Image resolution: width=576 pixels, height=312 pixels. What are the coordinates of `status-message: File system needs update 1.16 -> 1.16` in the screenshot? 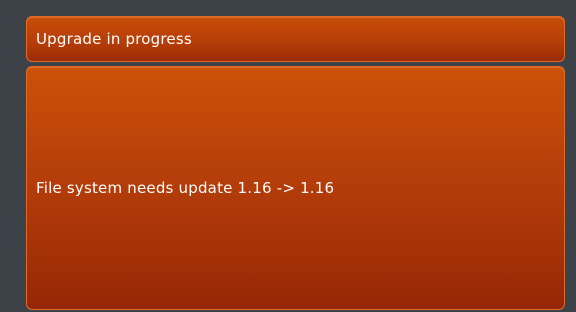 It's located at (185, 188).